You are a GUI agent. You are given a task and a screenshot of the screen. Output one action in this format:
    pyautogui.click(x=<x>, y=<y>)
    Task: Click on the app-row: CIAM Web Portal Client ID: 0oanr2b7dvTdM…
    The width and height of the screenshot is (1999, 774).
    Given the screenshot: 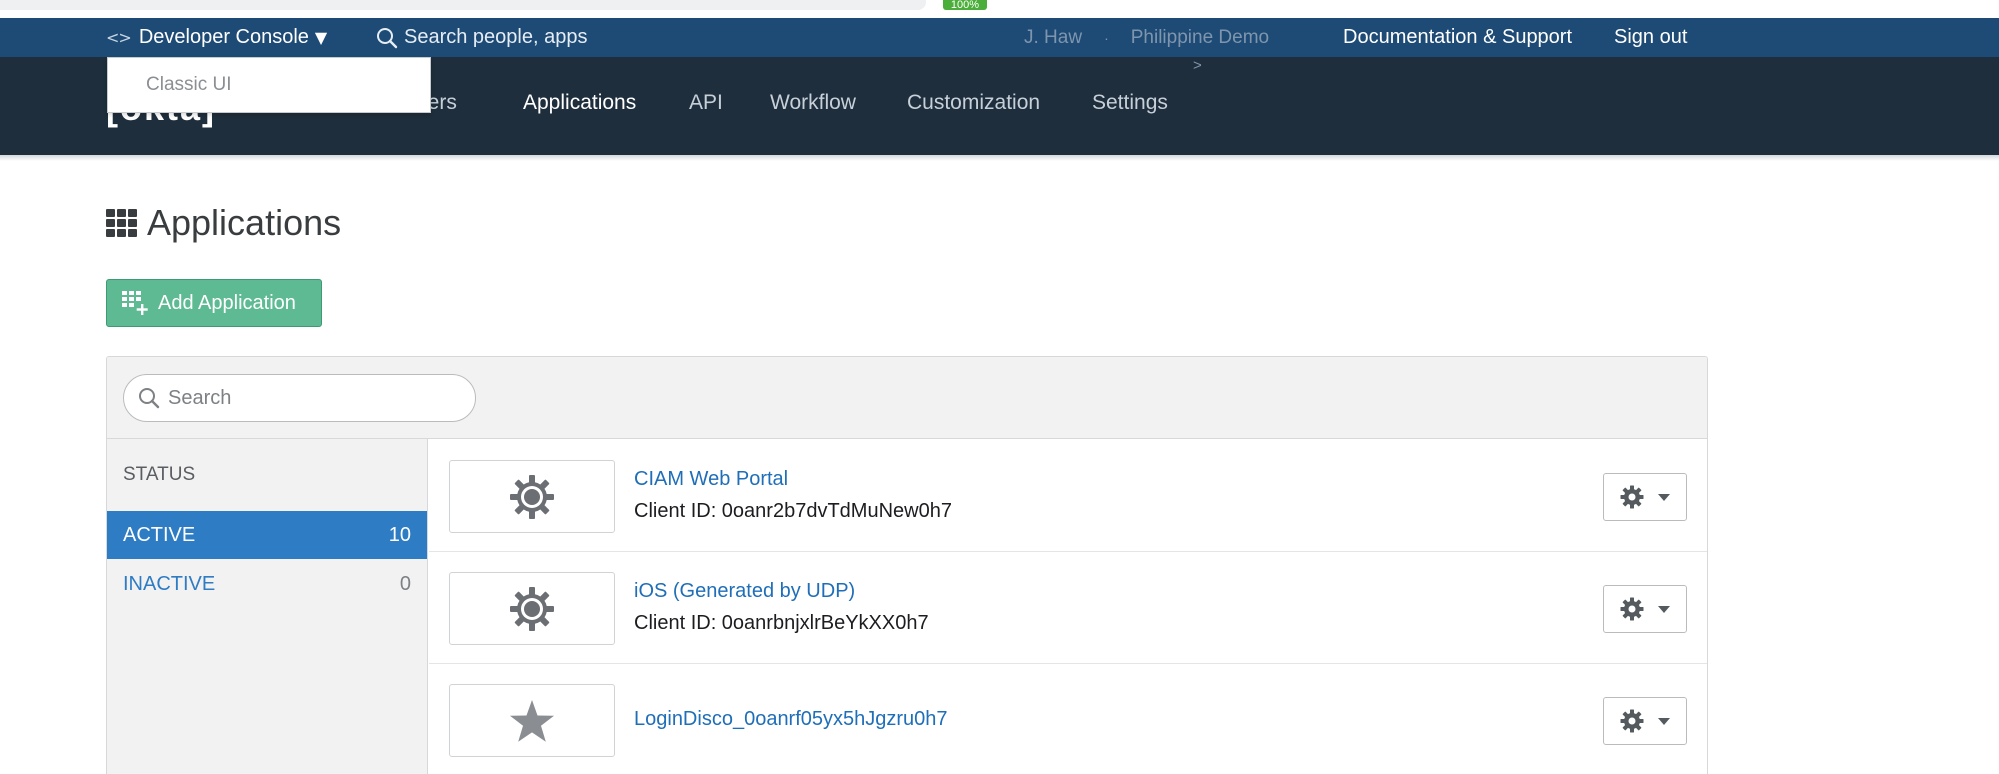 What is the action you would take?
    pyautogui.click(x=1068, y=496)
    